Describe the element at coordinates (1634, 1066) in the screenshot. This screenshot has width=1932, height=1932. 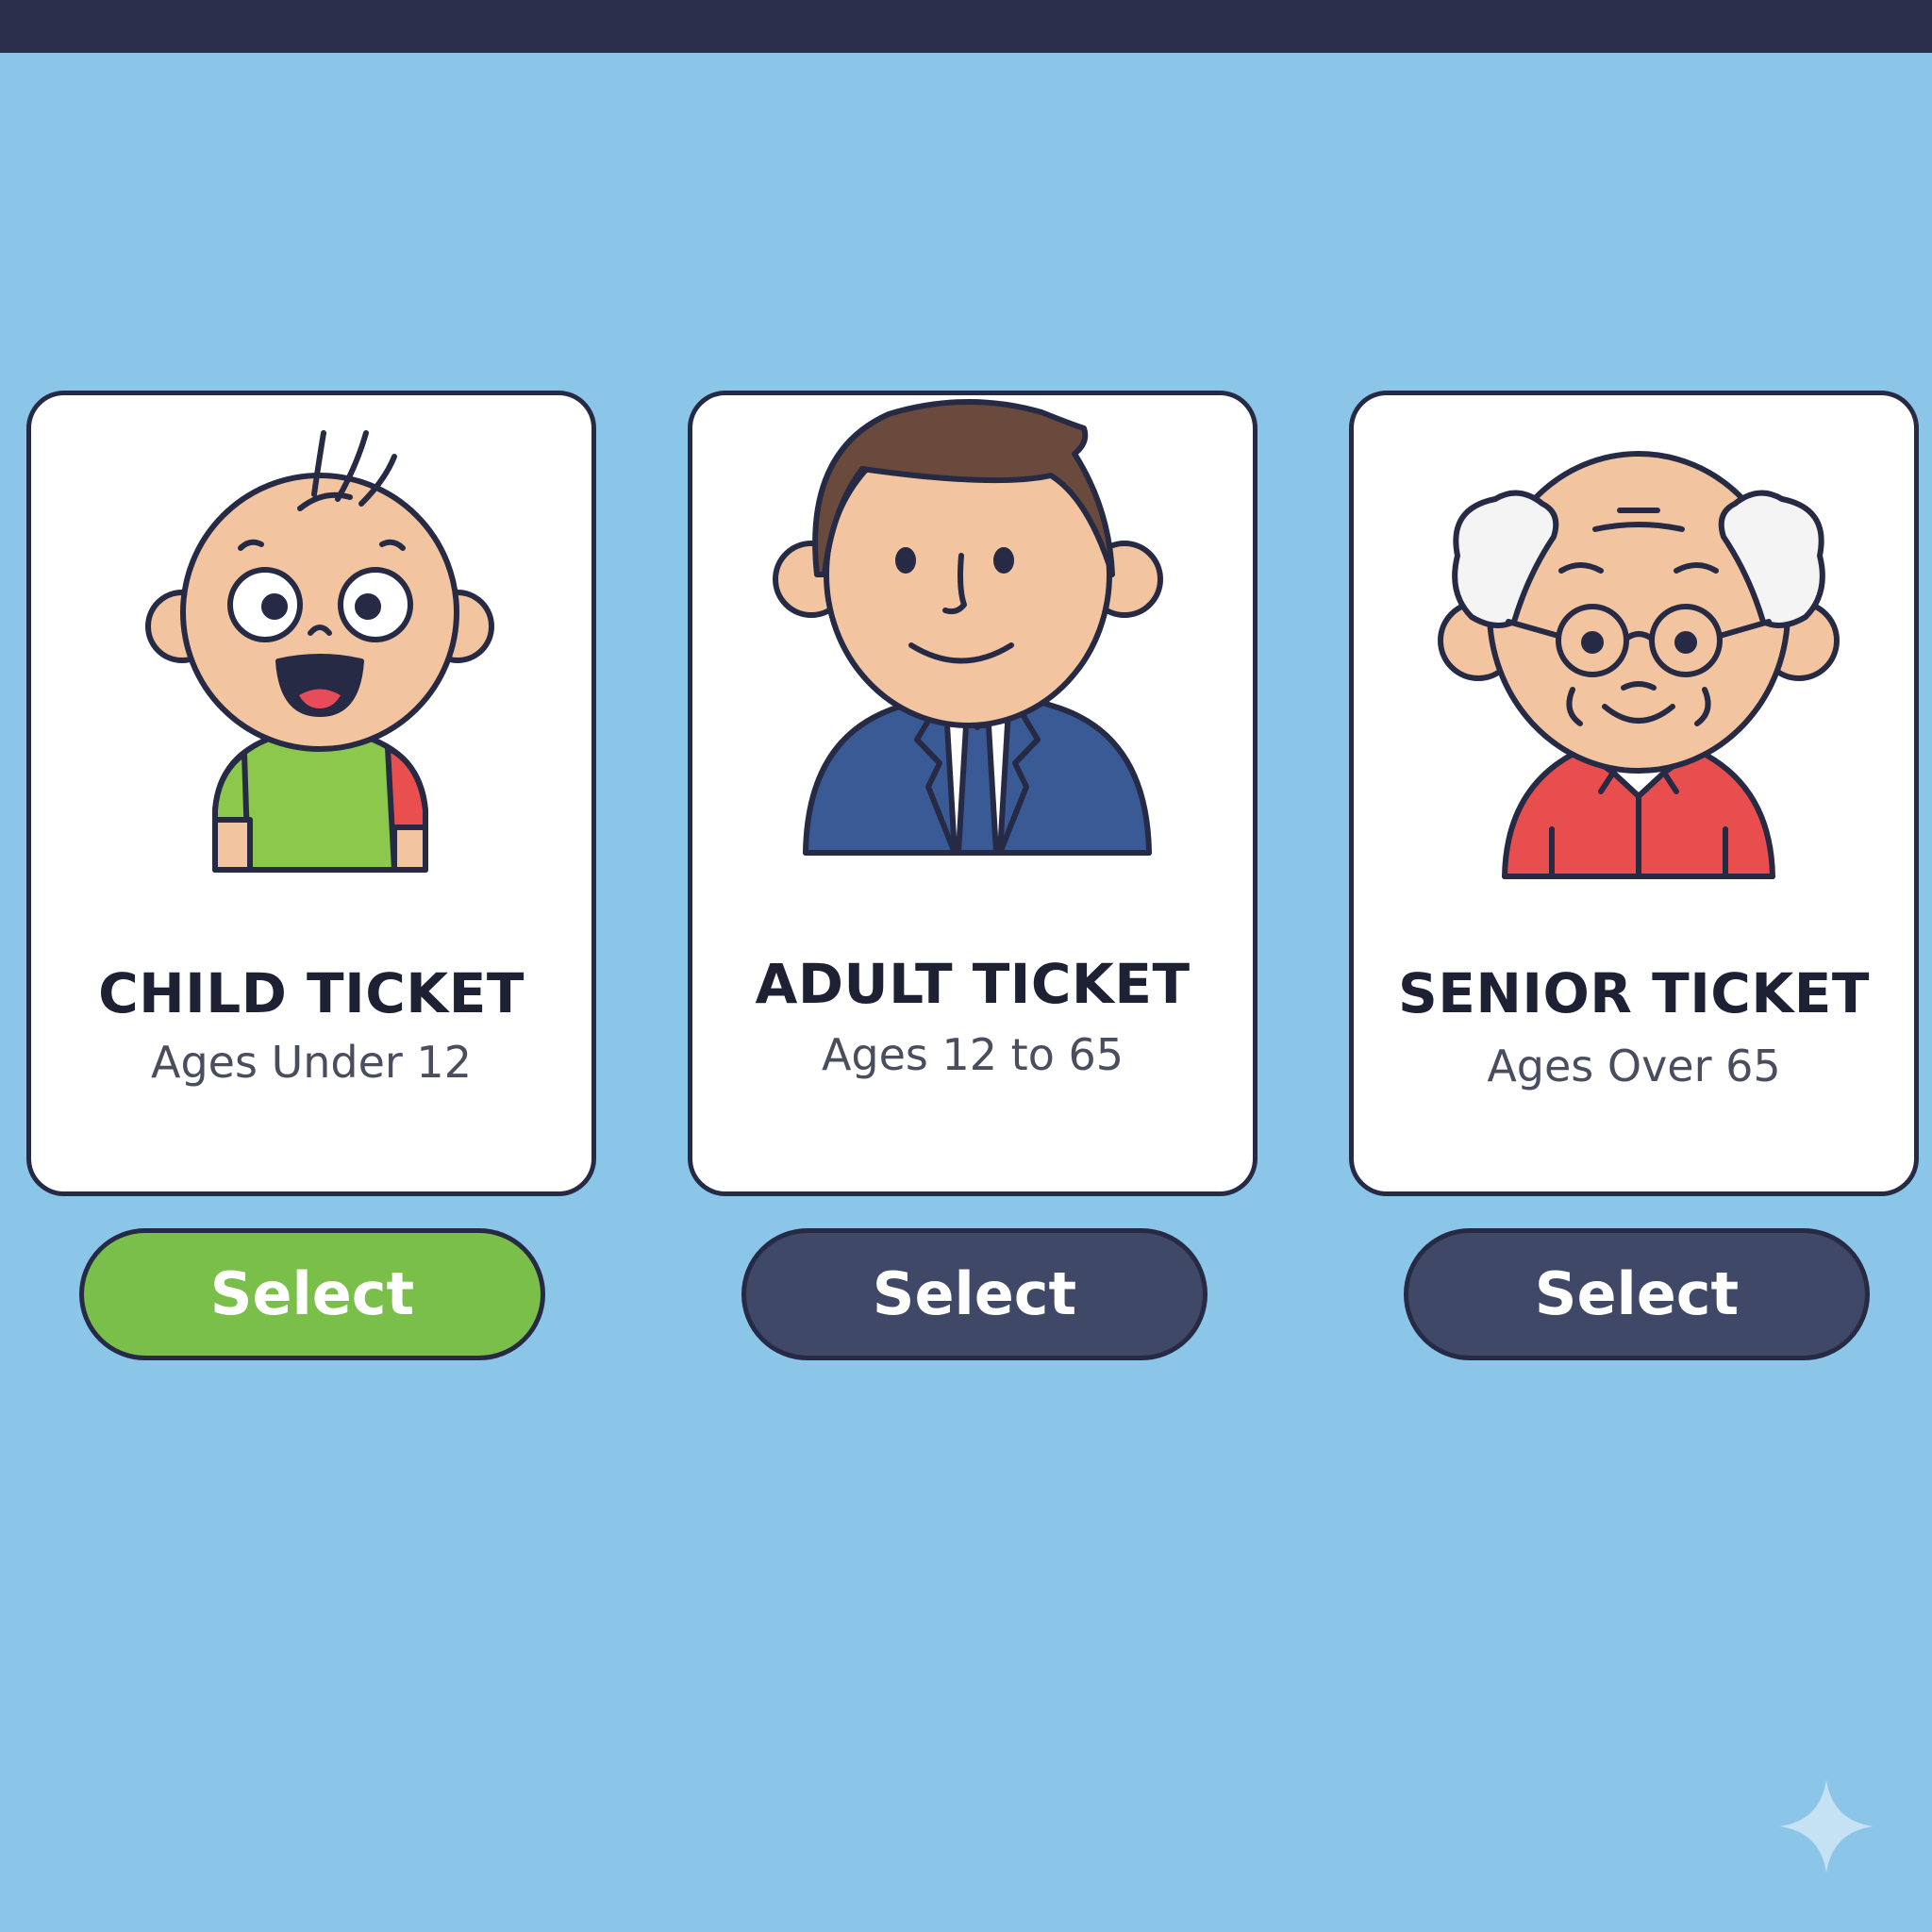
I see `ticket-subtitle: Ages Over 65` at that location.